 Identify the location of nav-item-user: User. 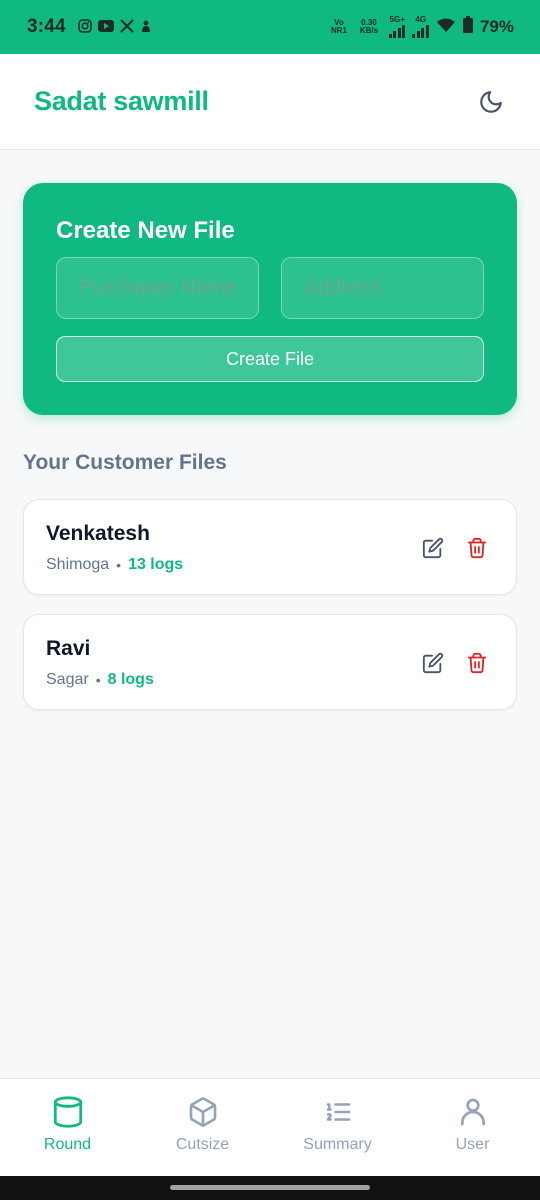
(472, 1127).